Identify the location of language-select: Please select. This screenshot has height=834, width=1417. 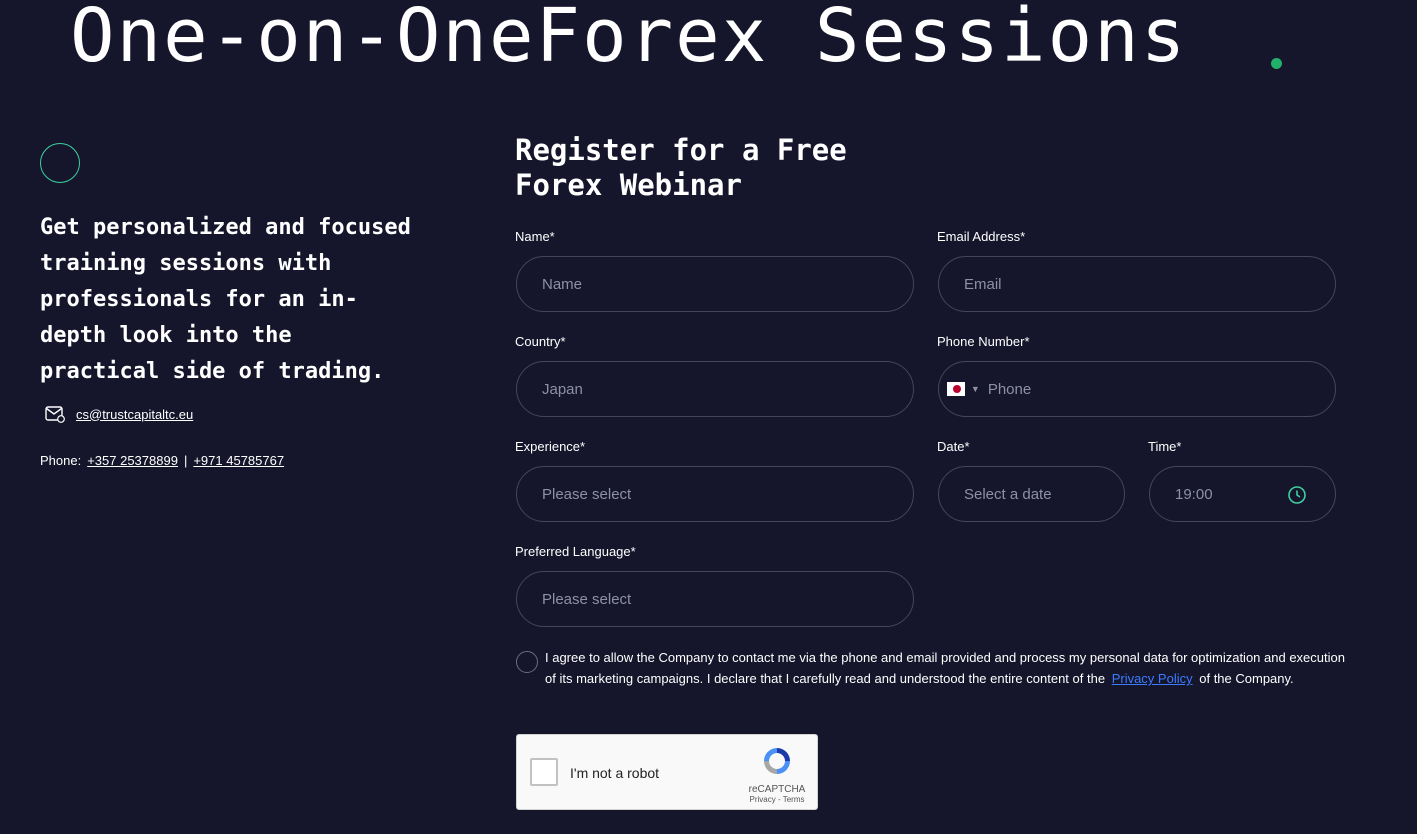
(715, 599).